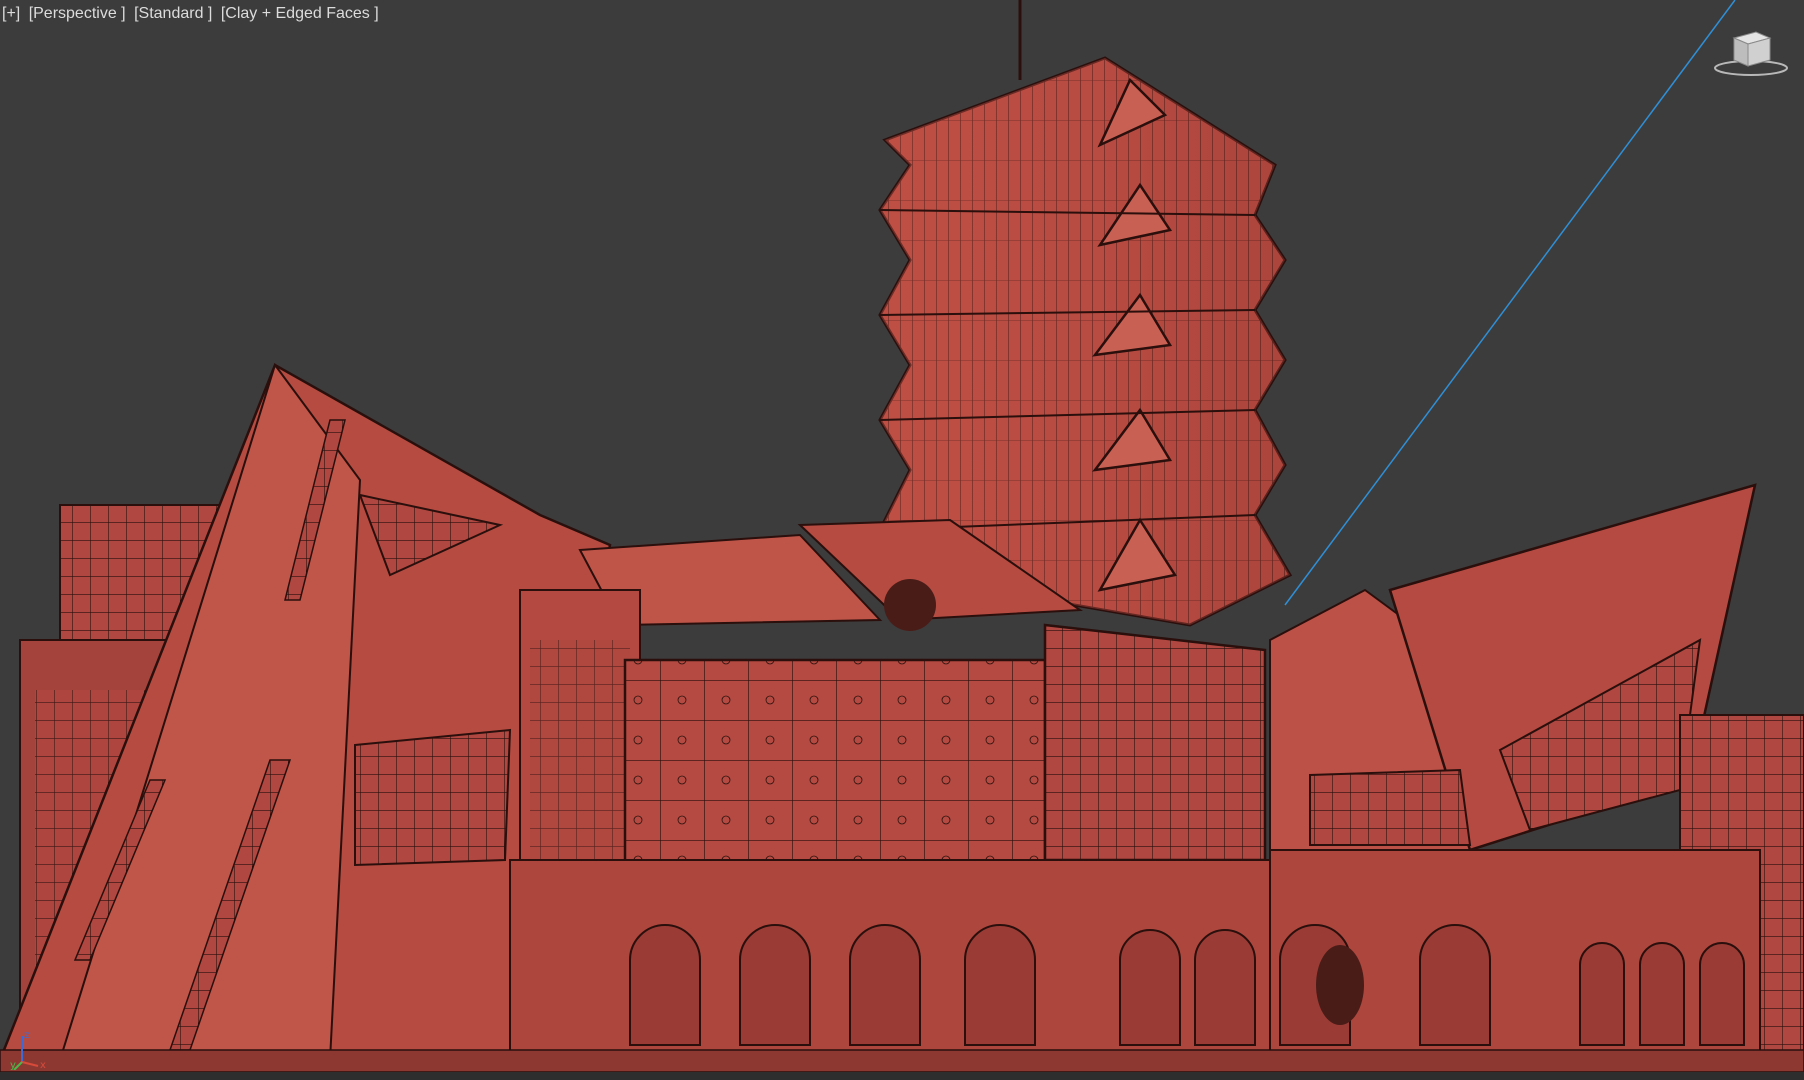 The height and width of the screenshot is (1080, 1804). Describe the element at coordinates (173, 13) in the screenshot. I see `shading-mode-label: [Standard ]` at that location.